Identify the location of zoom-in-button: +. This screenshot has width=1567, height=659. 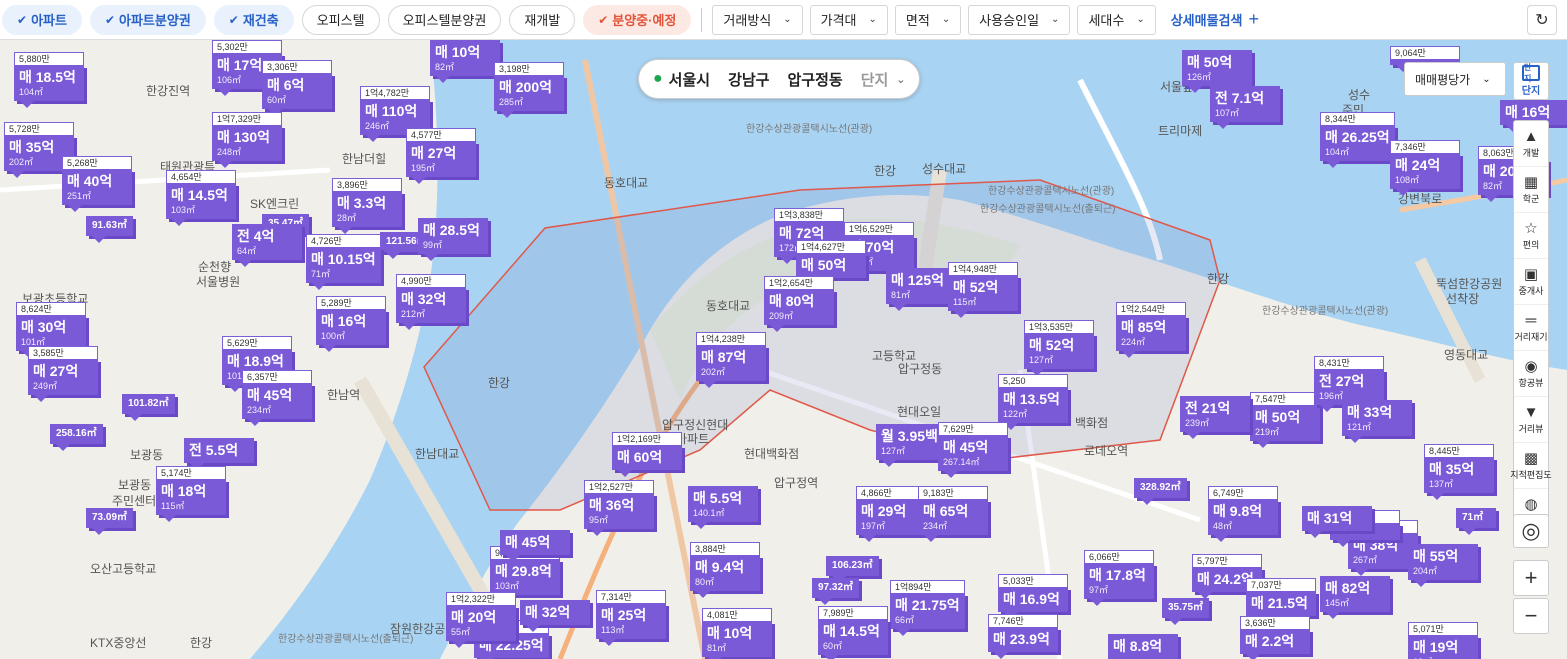
(1531, 578).